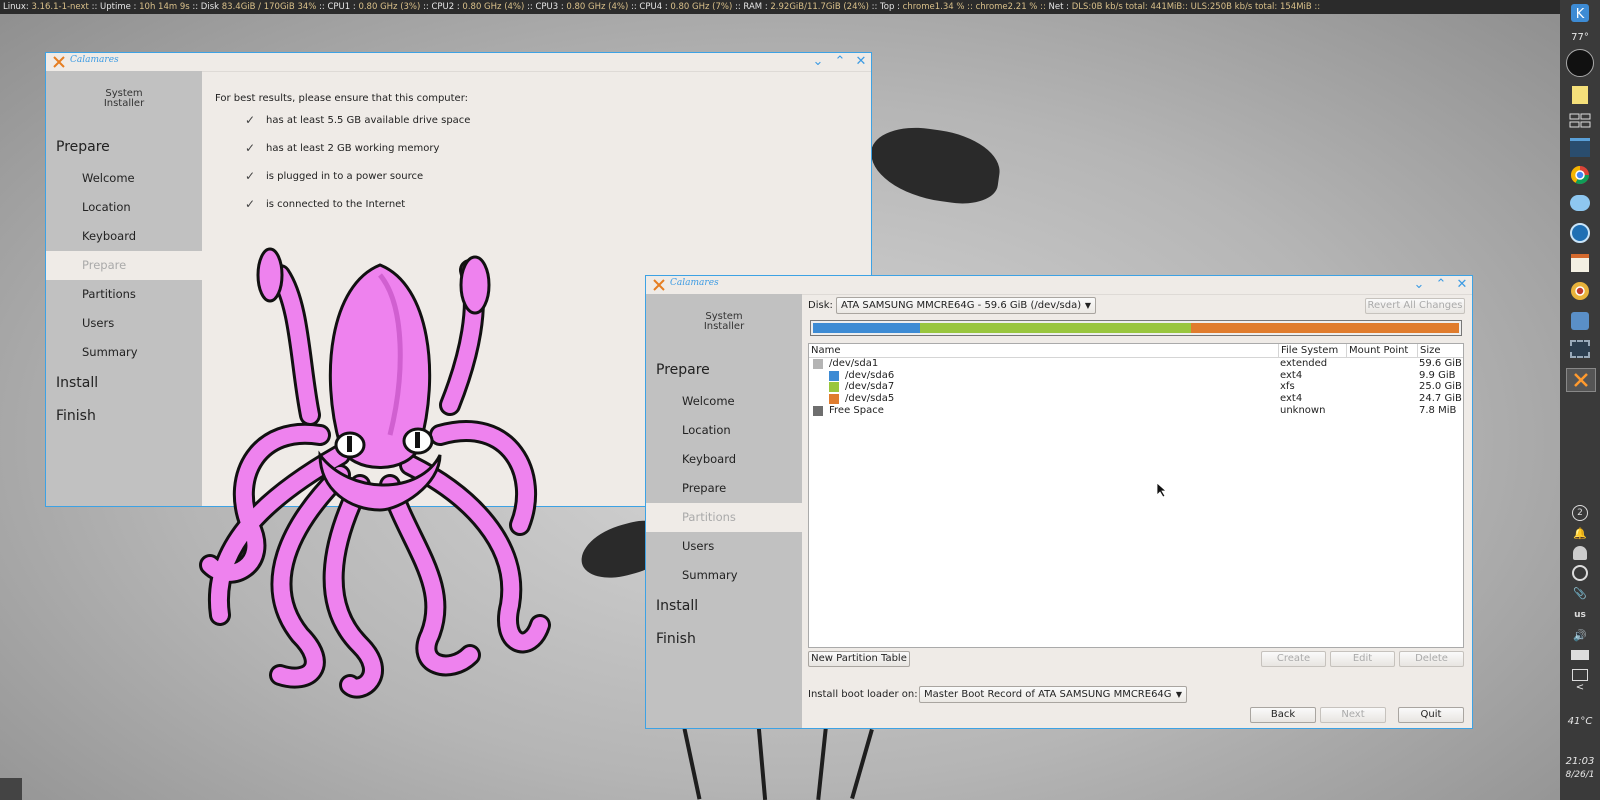  Describe the element at coordinates (1136, 376) in the screenshot. I see `partition-row: /dev/sda6 ext4 9.9 GiB` at that location.